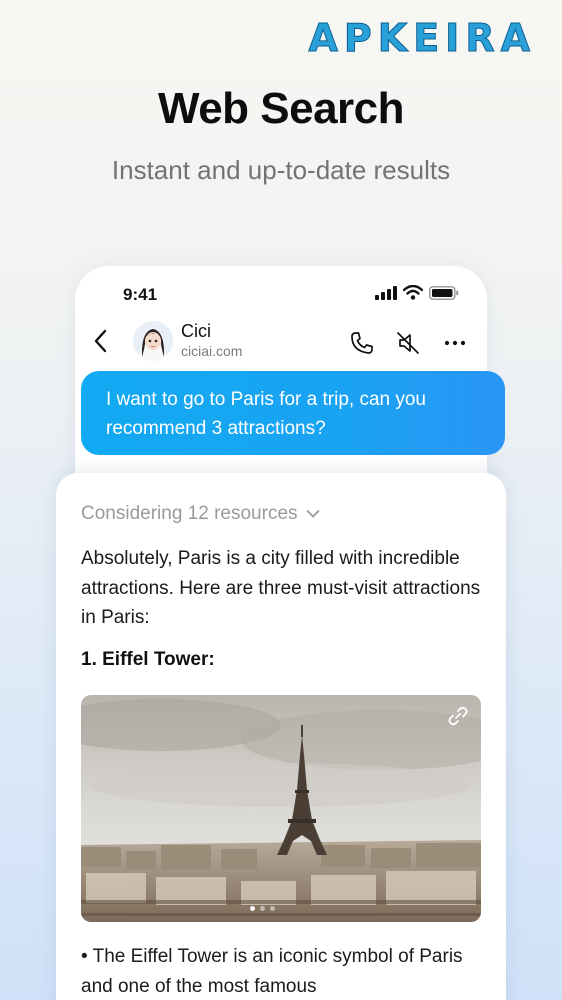 The width and height of the screenshot is (562, 1000). Describe the element at coordinates (312, 514) in the screenshot. I see `chevron-down-icon` at that location.